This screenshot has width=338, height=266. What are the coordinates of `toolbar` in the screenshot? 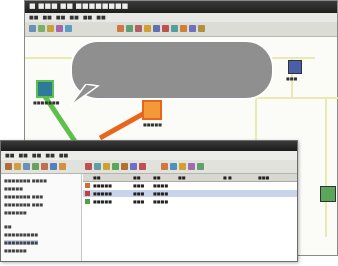 It's located at (149, 167).